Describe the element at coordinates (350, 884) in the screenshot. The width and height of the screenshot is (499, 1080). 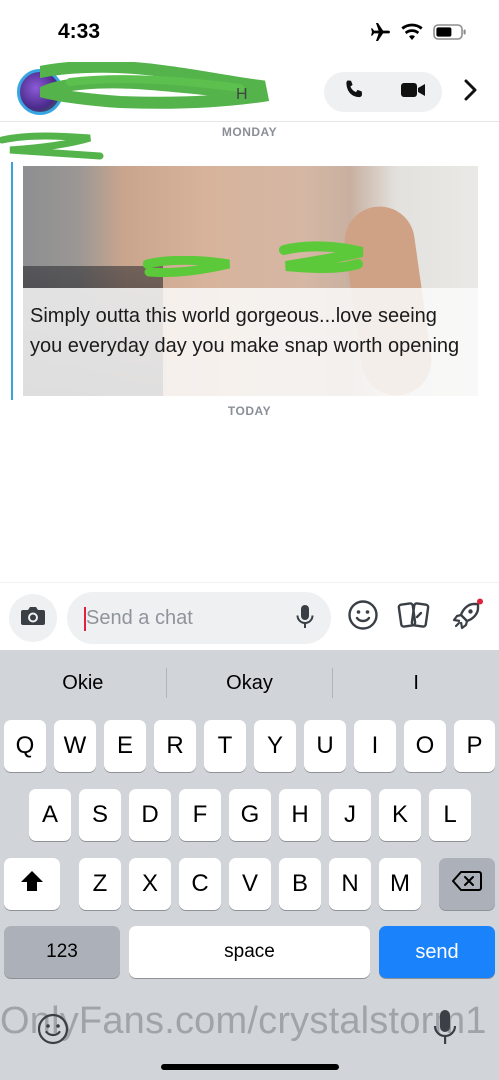
I see `key-n: N` at that location.